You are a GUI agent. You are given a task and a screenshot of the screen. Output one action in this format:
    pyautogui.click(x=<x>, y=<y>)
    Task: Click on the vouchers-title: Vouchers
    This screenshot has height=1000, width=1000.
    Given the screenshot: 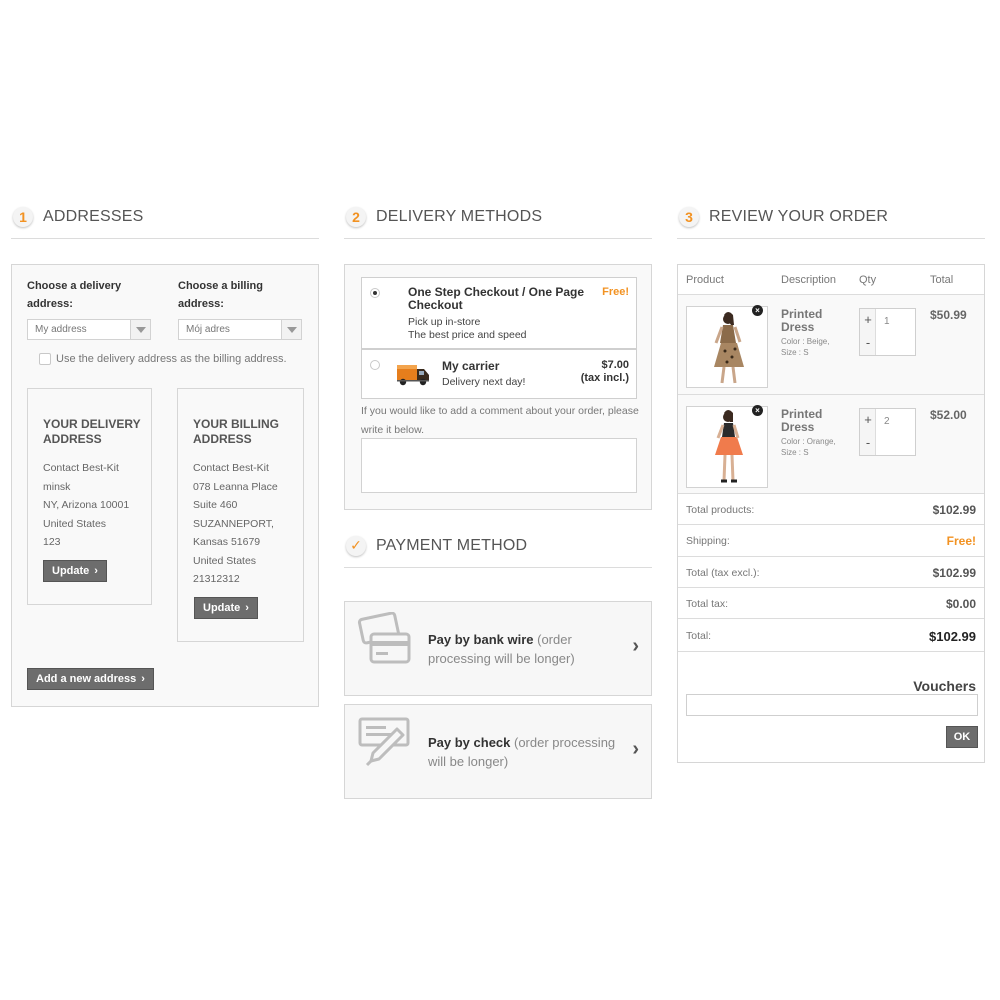 What is the action you would take?
    pyautogui.click(x=944, y=686)
    